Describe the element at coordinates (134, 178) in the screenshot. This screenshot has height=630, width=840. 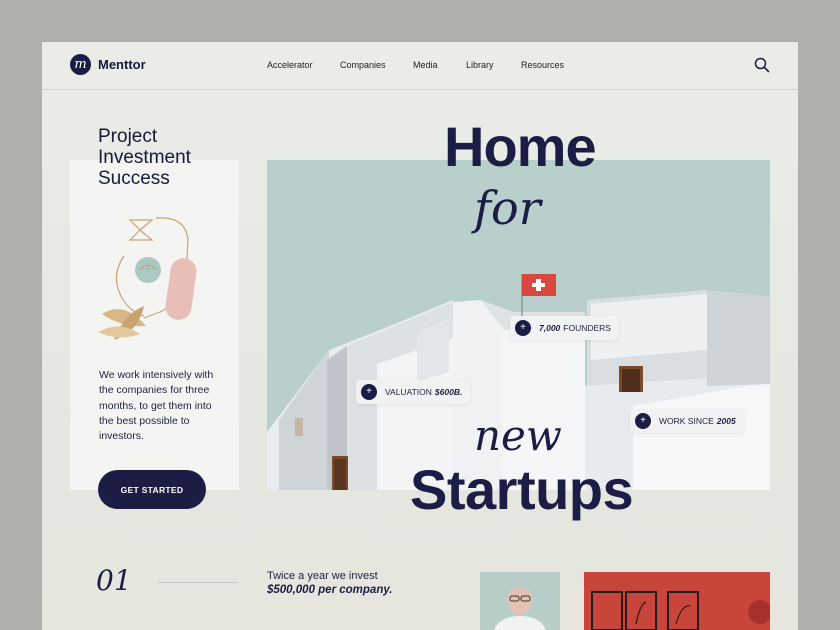
I see `headline-line-3: Success` at that location.